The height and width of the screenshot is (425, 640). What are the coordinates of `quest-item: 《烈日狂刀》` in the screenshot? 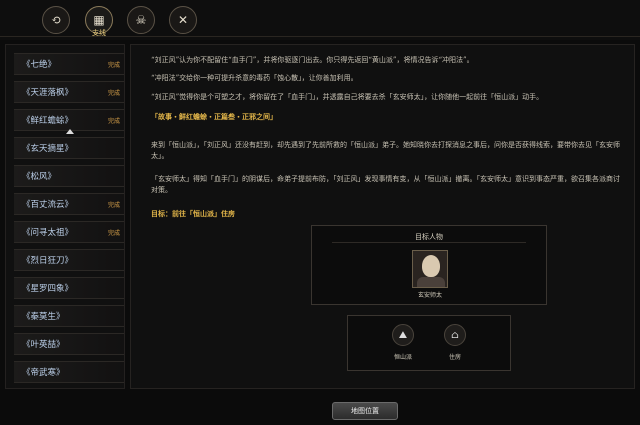 It's located at (69, 260).